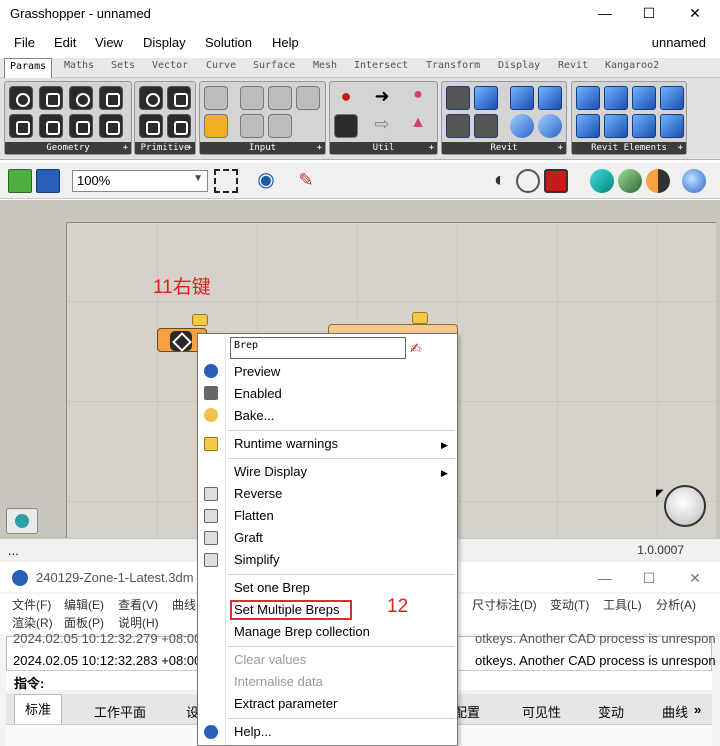 The image size is (720, 746). What do you see at coordinates (550, 126) in the screenshot?
I see `revit-at-icon` at bounding box center [550, 126].